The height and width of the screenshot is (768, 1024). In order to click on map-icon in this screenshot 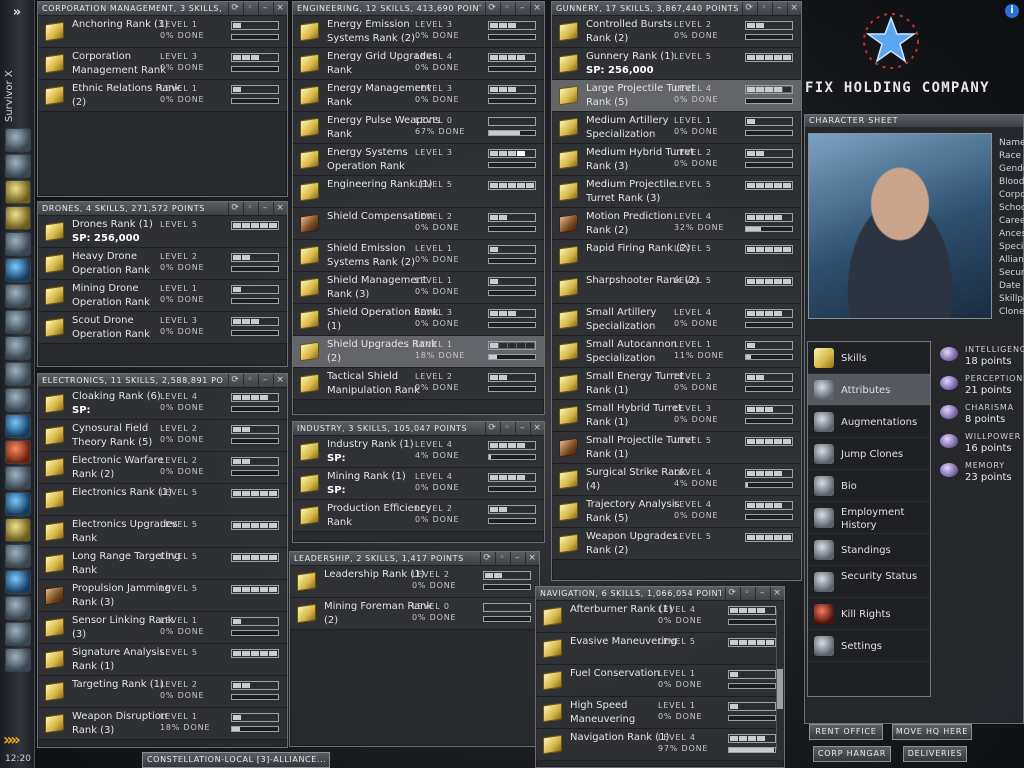, I will do `click(18, 270)`.